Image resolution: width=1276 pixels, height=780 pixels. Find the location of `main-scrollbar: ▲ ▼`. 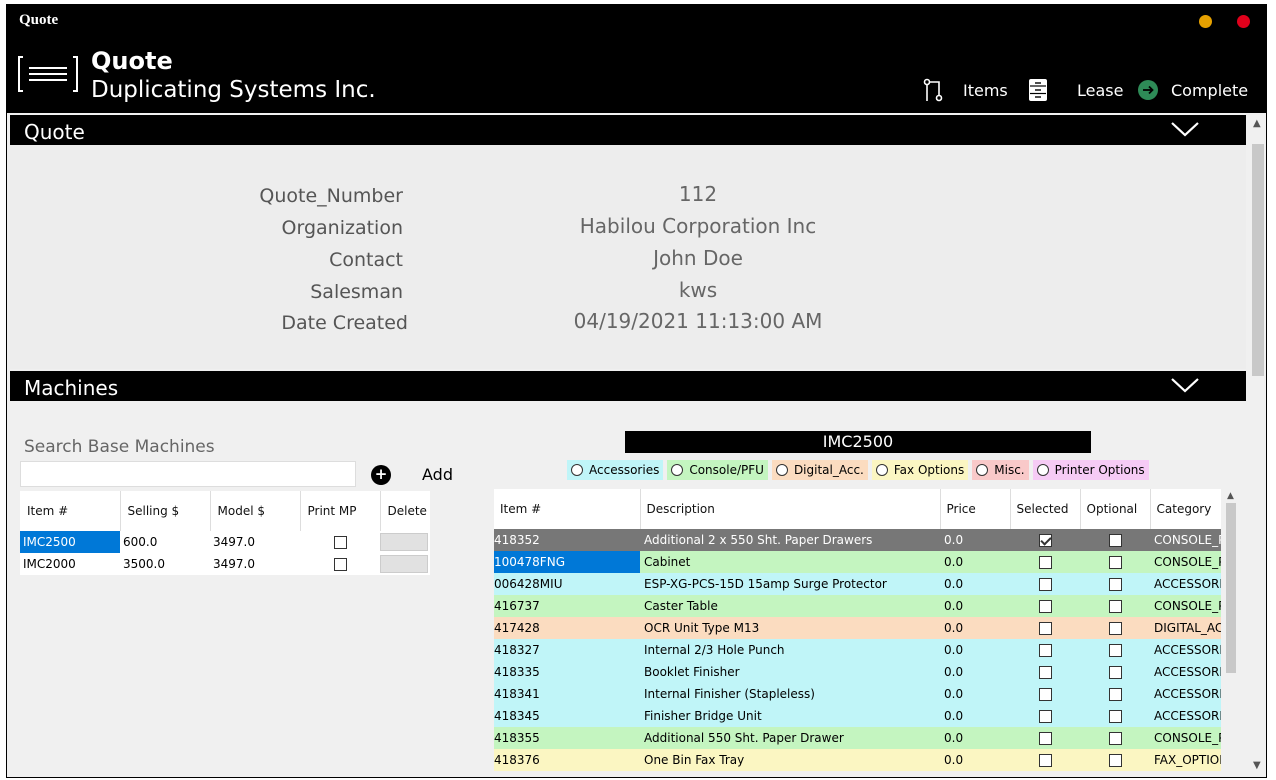

main-scrollbar: ▲ ▼ is located at coordinates (1257, 445).